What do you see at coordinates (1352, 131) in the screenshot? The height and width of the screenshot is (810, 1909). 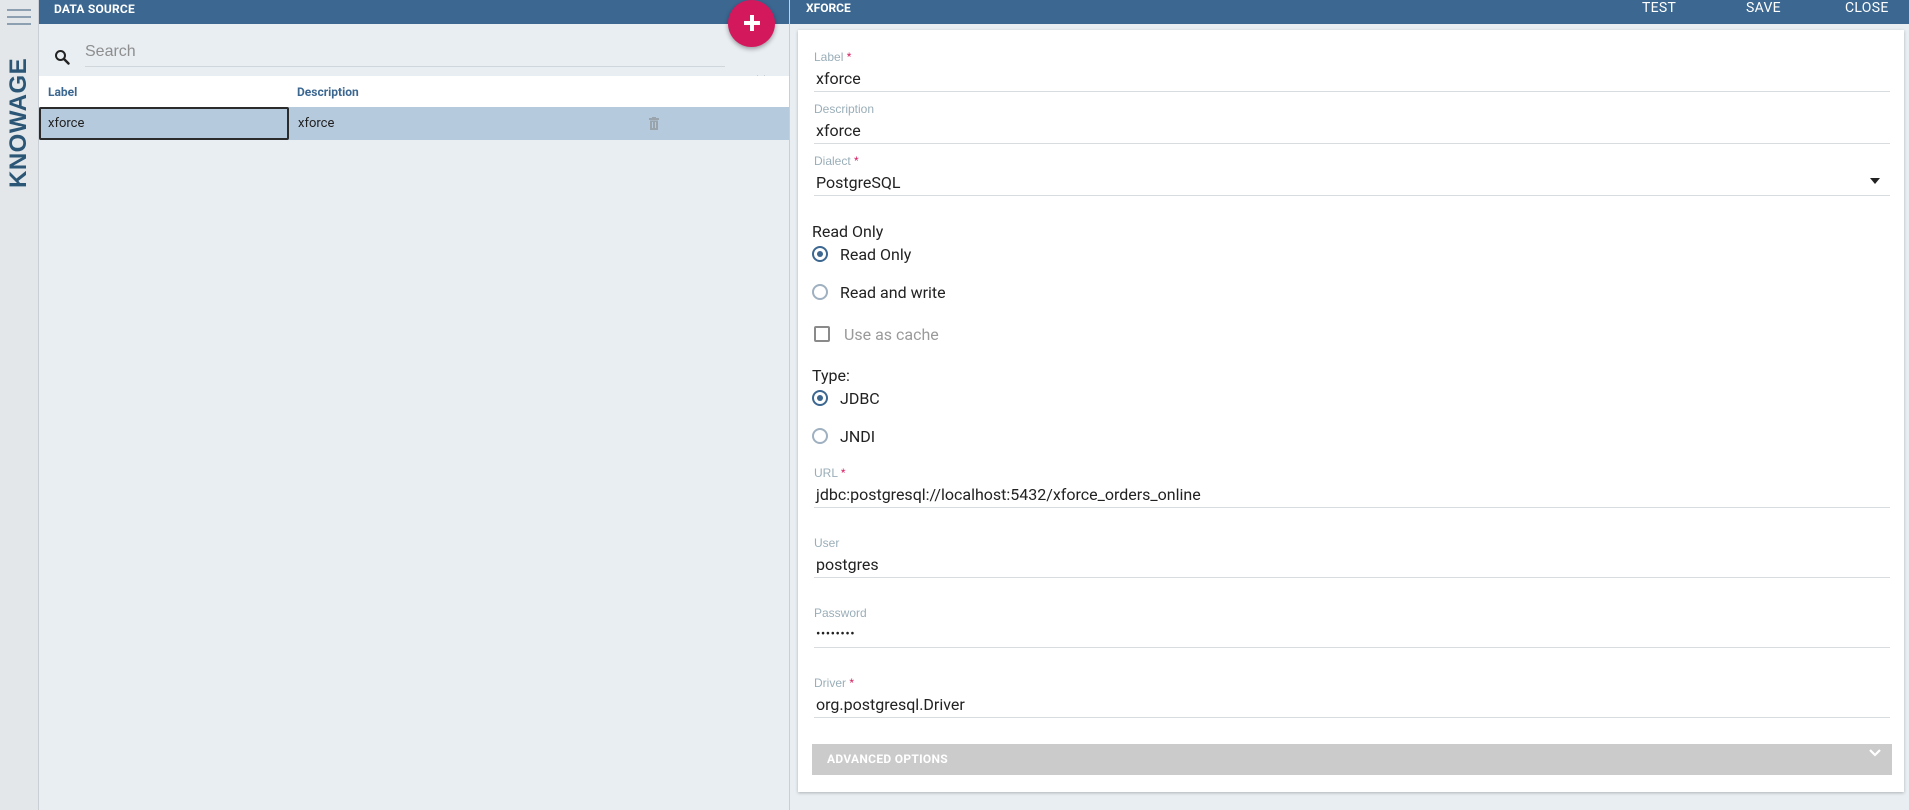 I see `description-input: xforce` at bounding box center [1352, 131].